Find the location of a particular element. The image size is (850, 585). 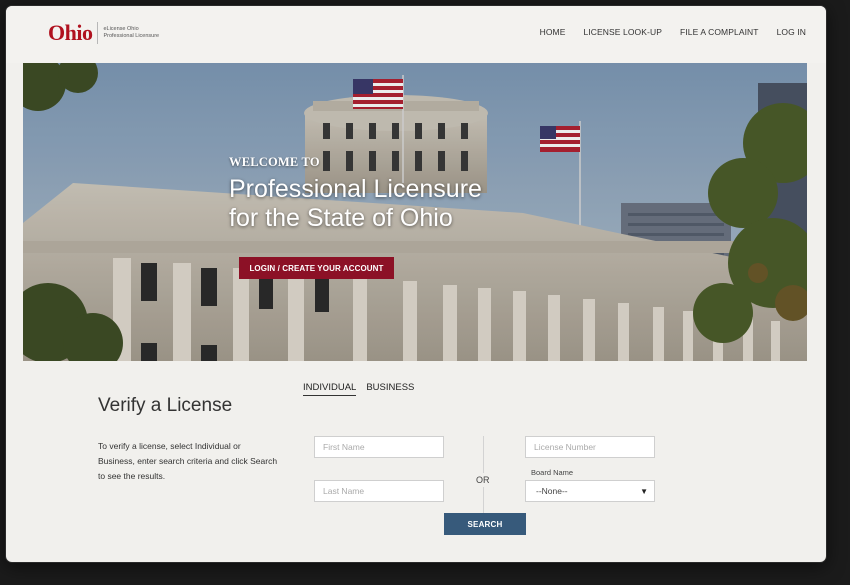

nav-log-in: LOG IN is located at coordinates (791, 32).